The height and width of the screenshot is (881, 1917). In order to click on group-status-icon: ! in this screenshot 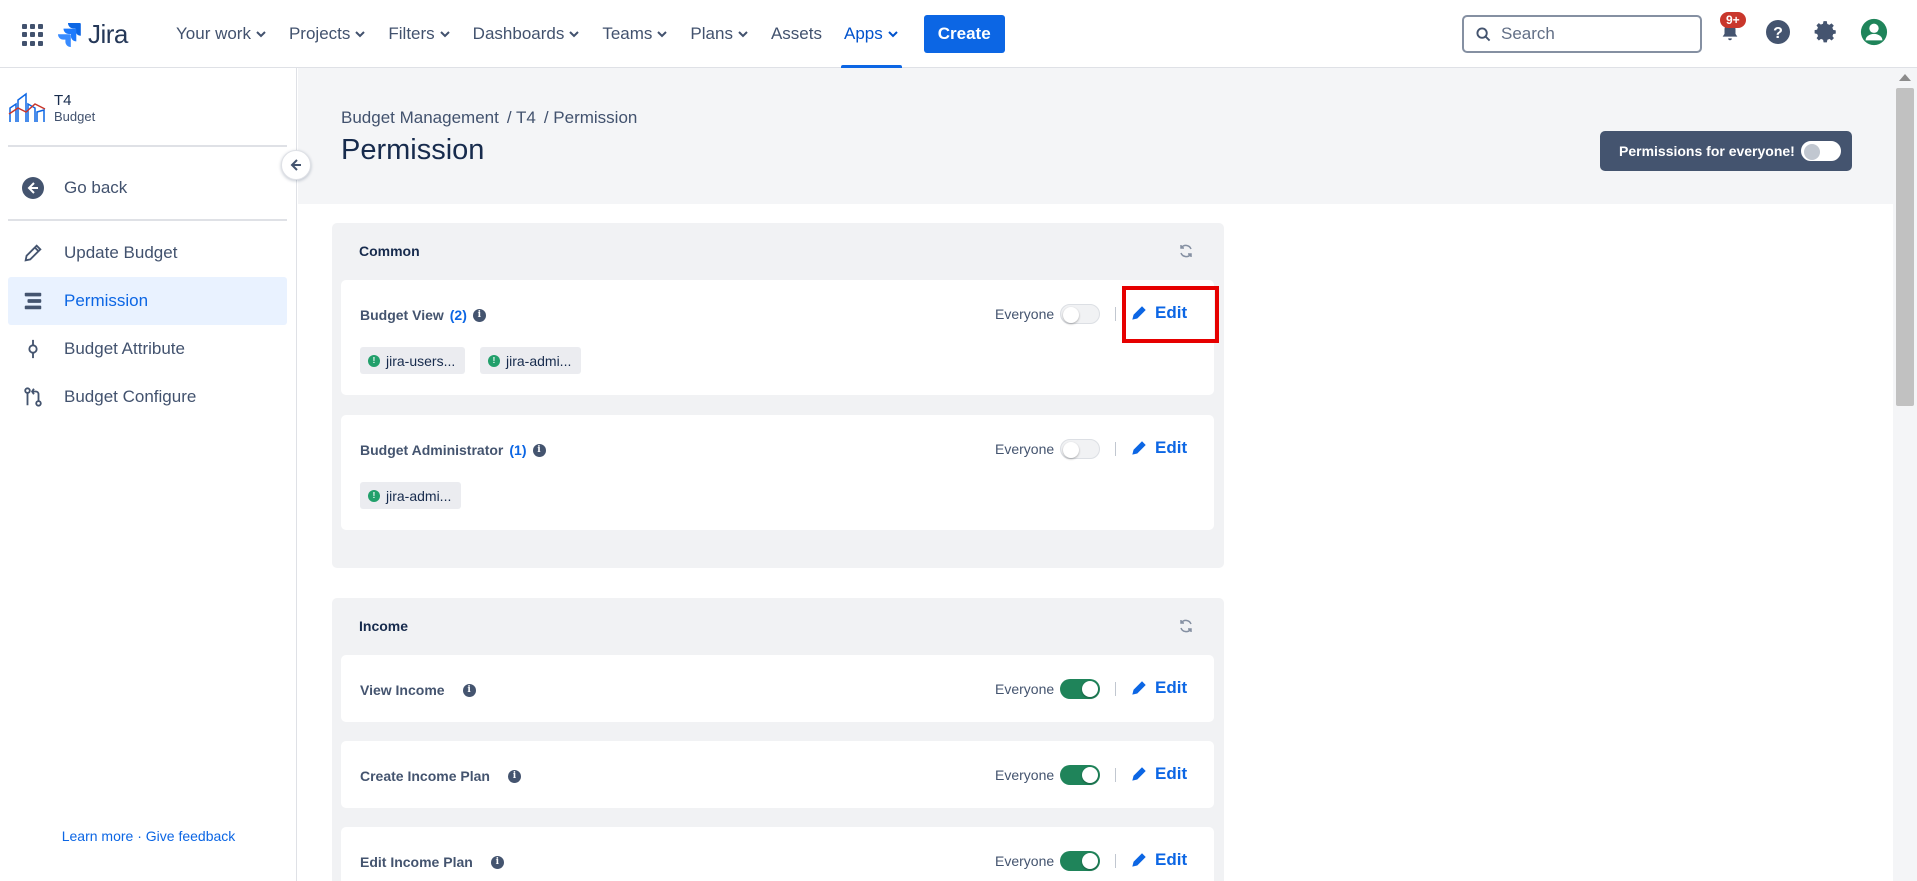, I will do `click(494, 360)`.